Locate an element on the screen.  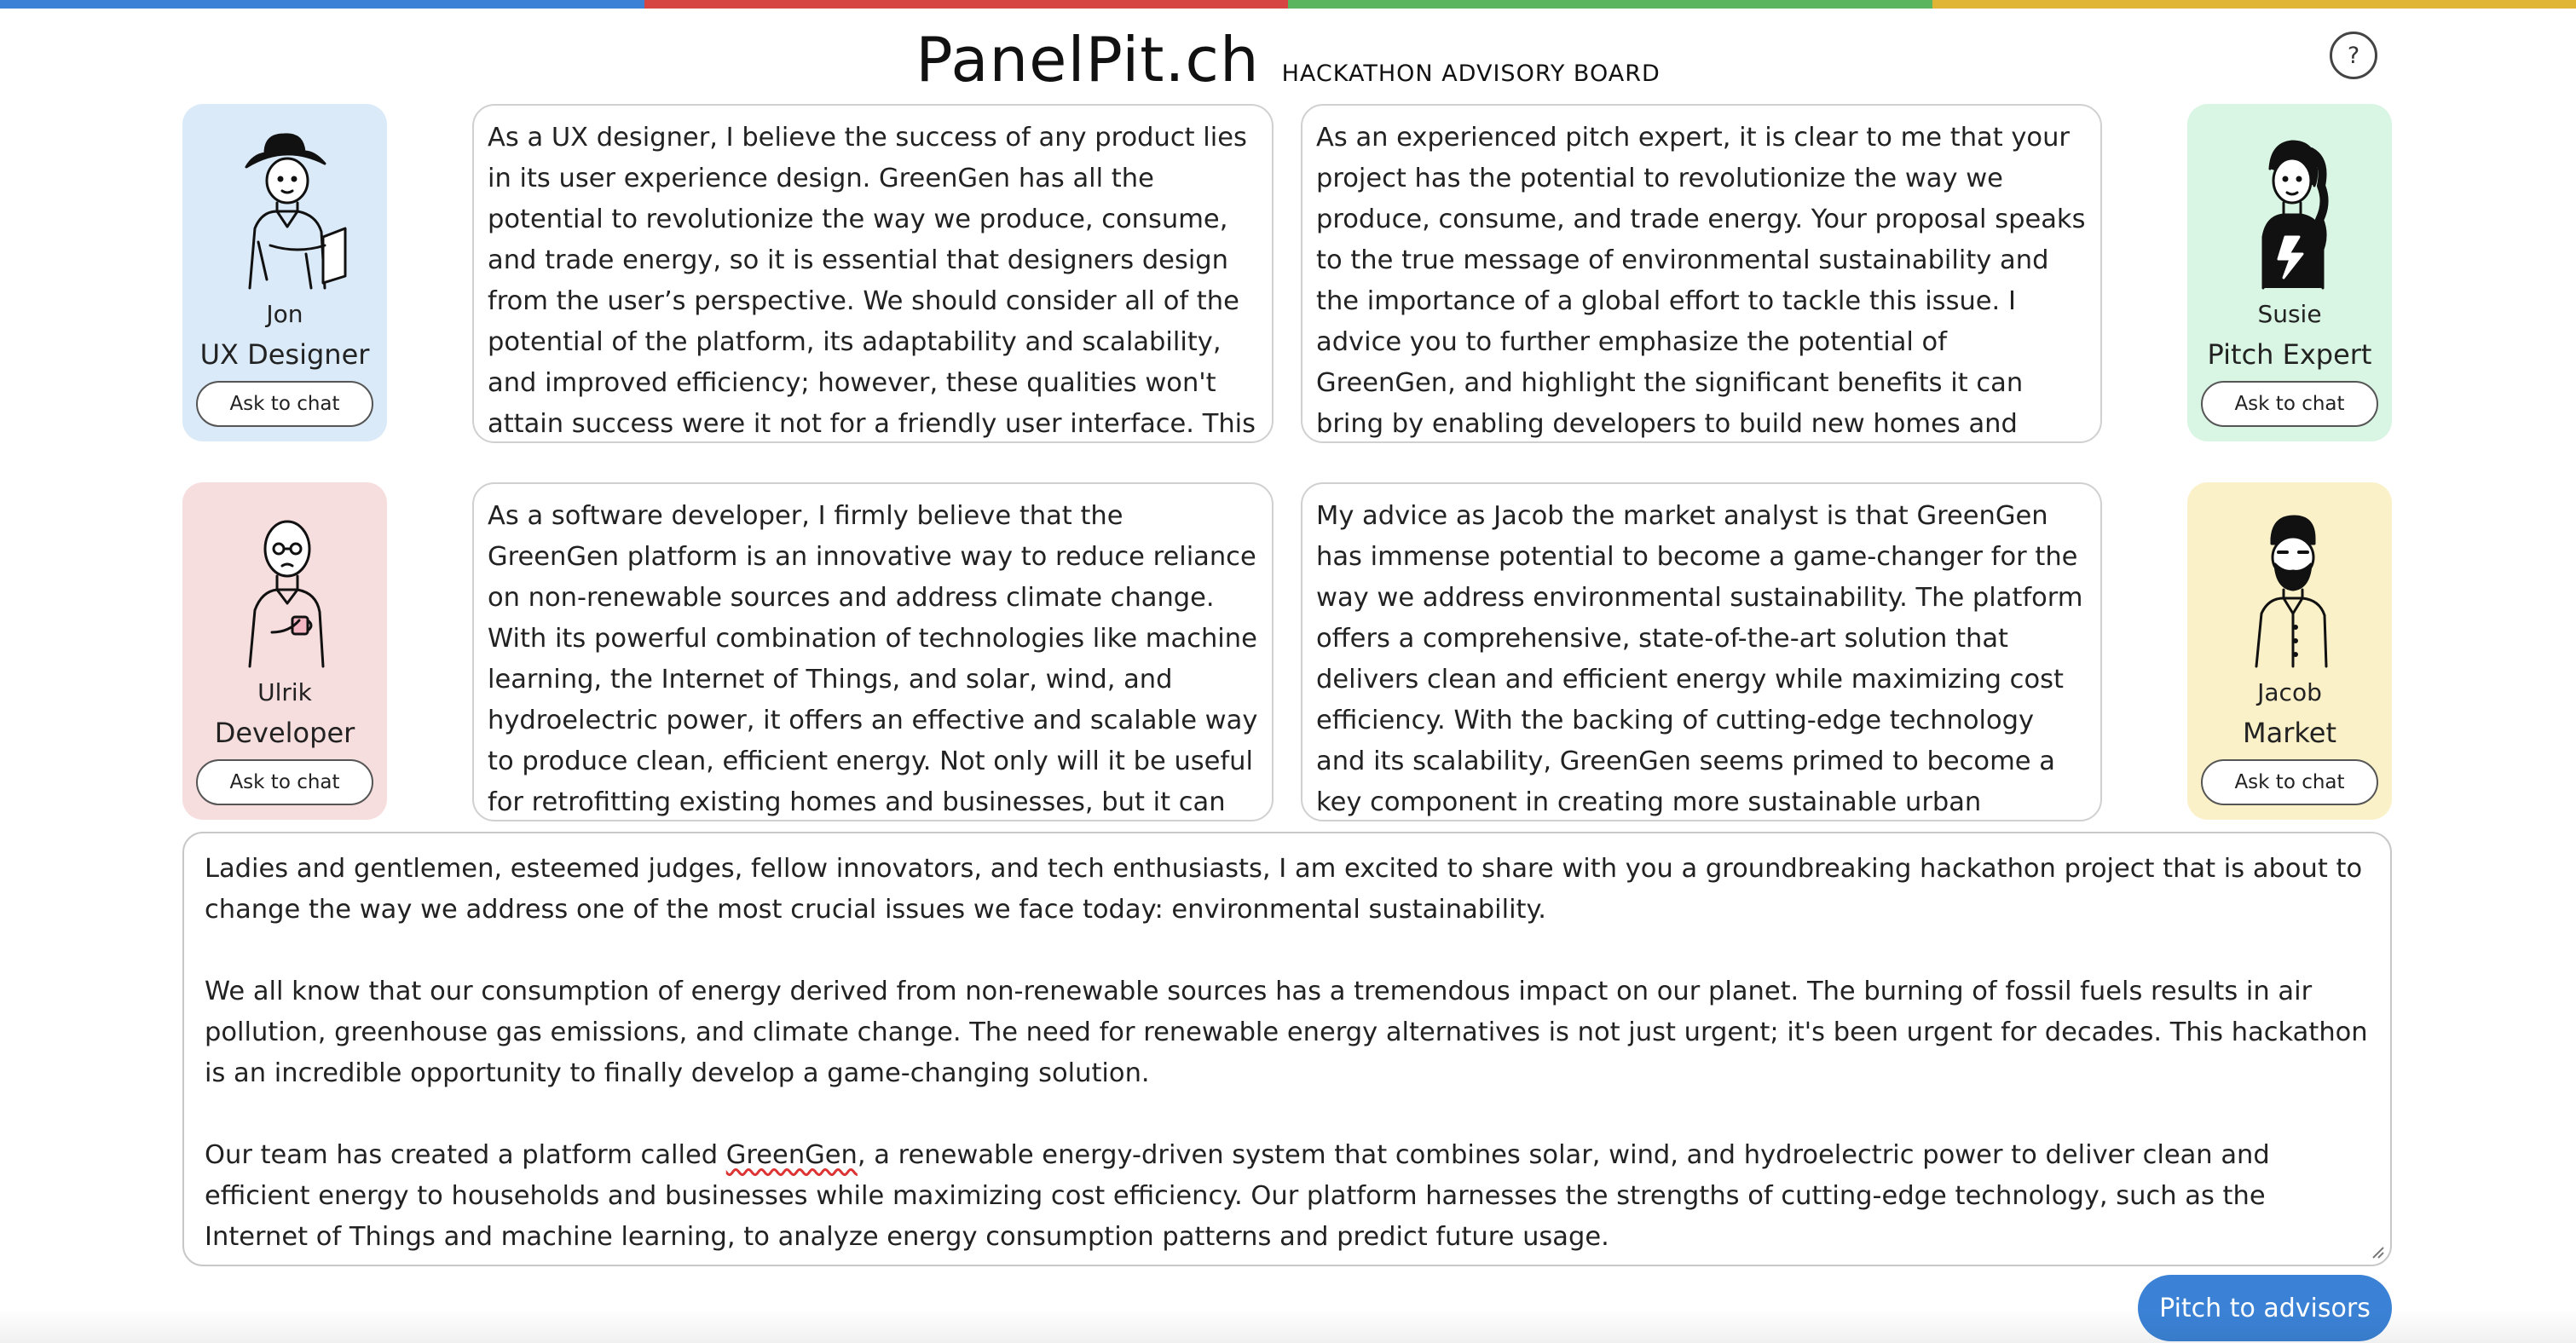
advisor-name: Jon is located at coordinates (284, 314).